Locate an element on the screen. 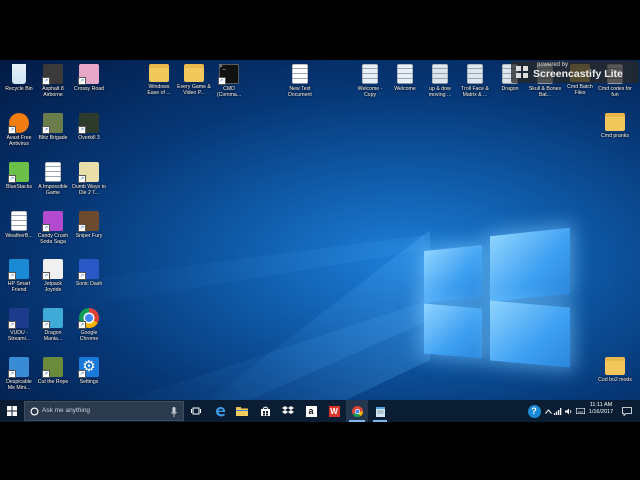 This screenshot has width=640, height=480. desktop-icon: Welcome - Copy is located at coordinates (370, 81).